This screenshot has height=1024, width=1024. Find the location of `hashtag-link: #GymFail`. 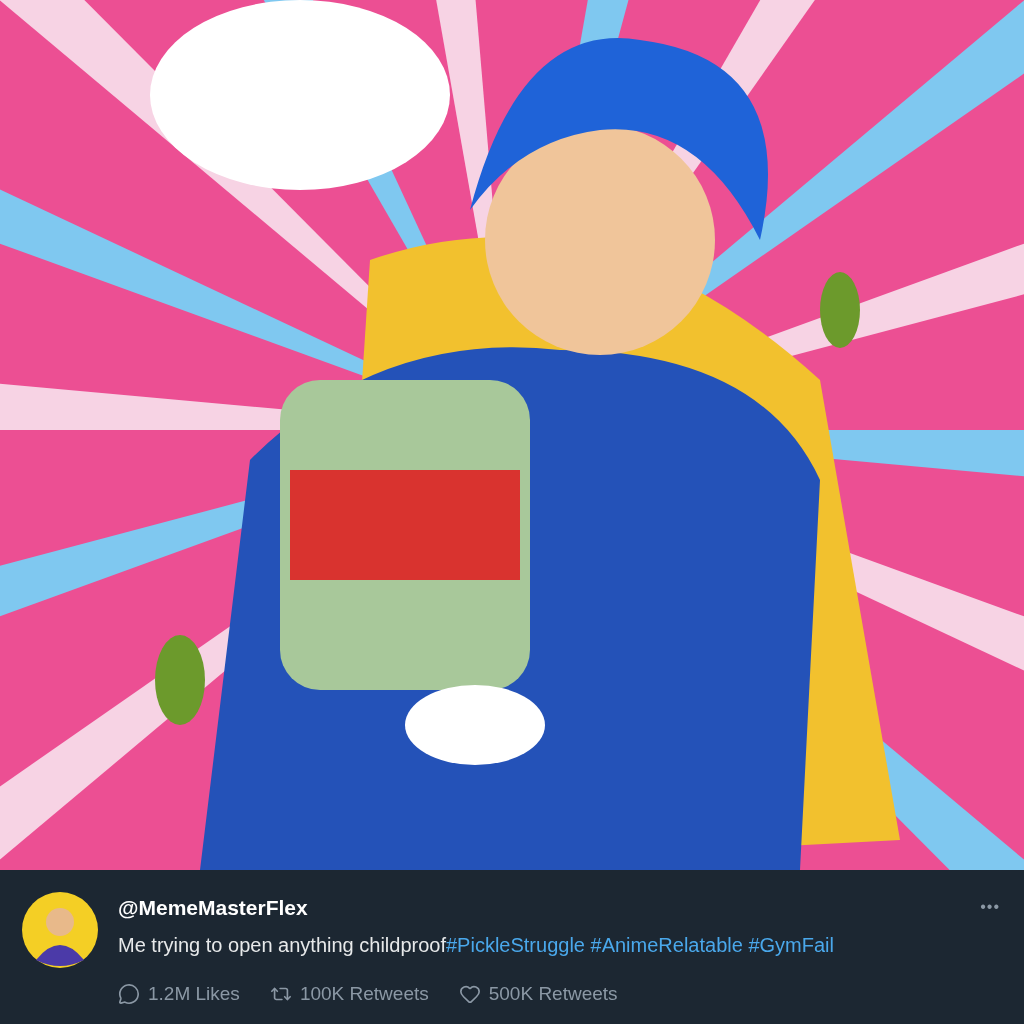

hashtag-link: #GymFail is located at coordinates (791, 945).